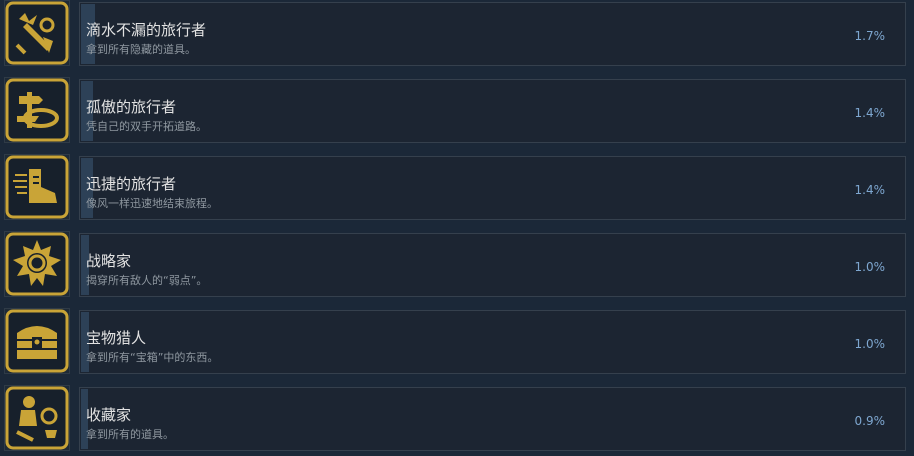 This screenshot has width=914, height=456. Describe the element at coordinates (141, 49) in the screenshot. I see `achievement-description: 拿到所有隐藏的道具。` at that location.